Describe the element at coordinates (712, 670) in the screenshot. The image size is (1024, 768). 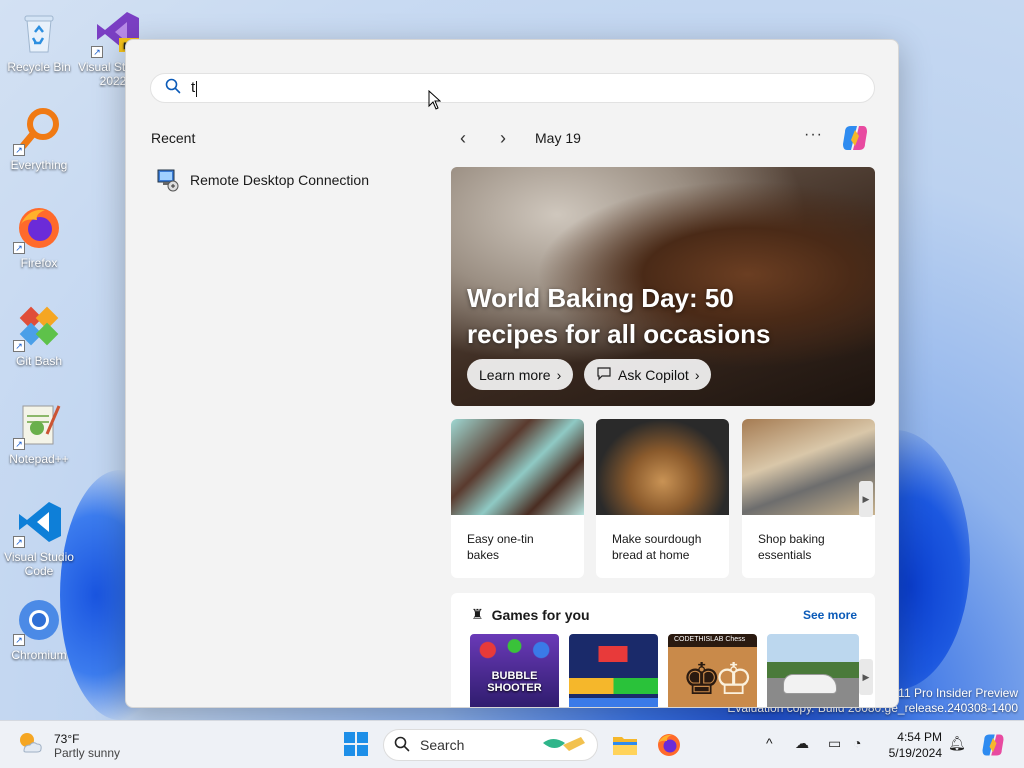
I see `game-tile-chess: CODETHISLAB Chess ♚ ♔` at that location.